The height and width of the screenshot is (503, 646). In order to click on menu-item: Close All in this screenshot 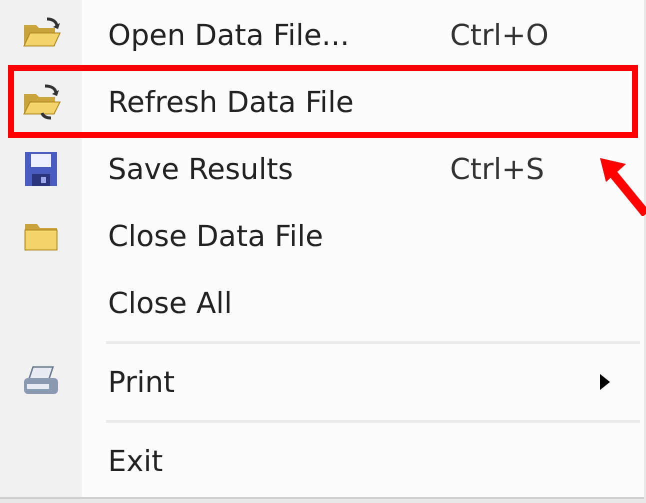, I will do `click(322, 302)`.